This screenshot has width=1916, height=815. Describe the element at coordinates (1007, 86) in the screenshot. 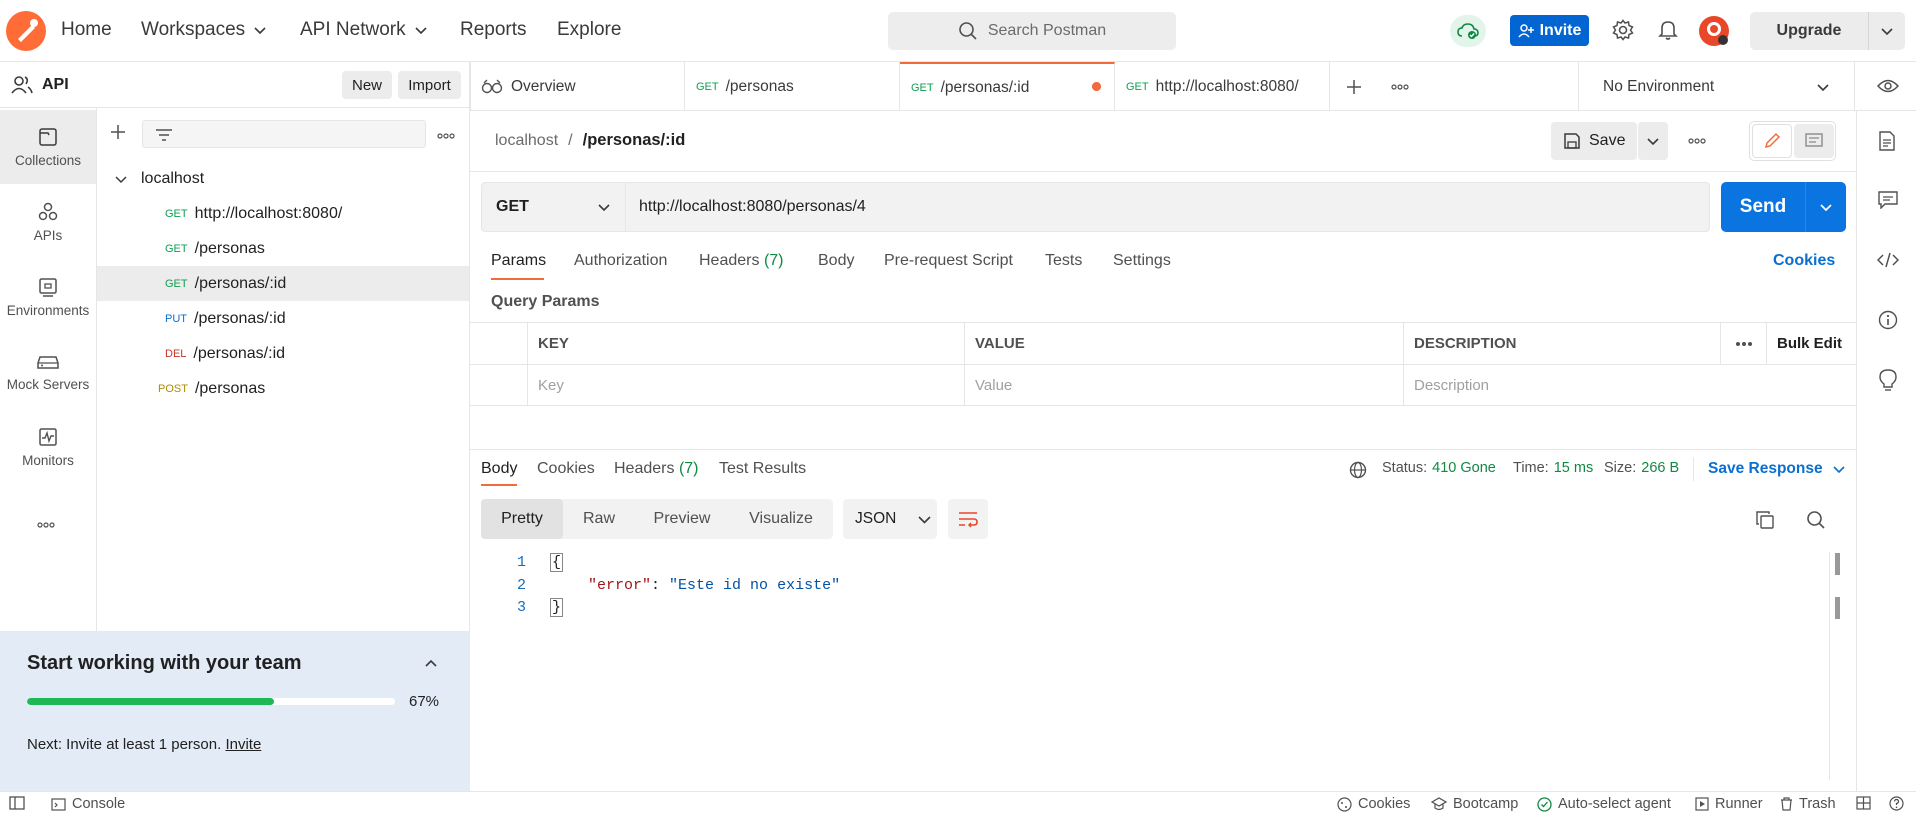

I see `tab-get-personas-id: GET /personas/:id` at that location.